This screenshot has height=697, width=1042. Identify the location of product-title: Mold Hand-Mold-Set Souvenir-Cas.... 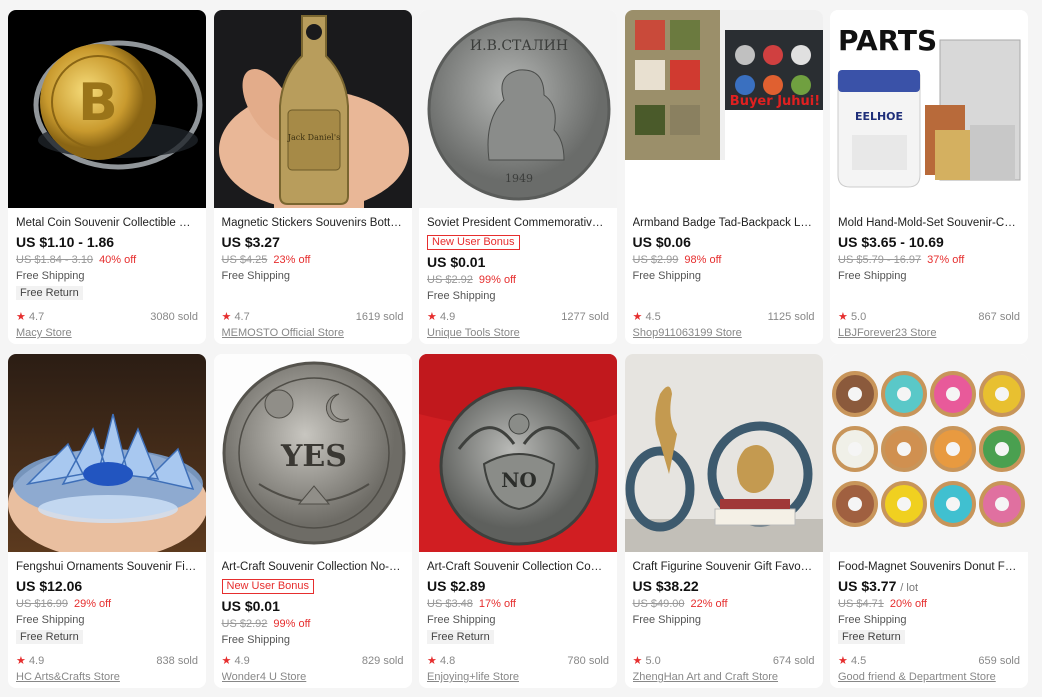
(929, 223).